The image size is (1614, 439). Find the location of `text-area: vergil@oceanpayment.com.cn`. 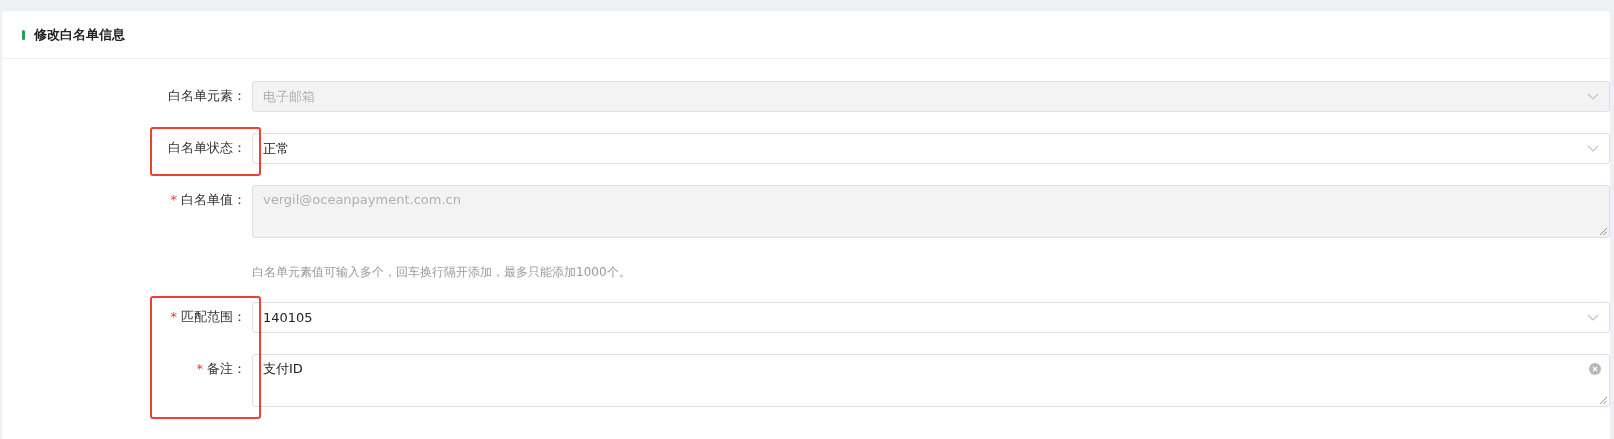

text-area: vergil@oceanpayment.com.cn is located at coordinates (931, 211).